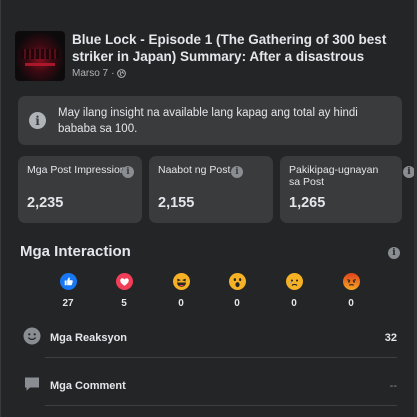  What do you see at coordinates (88, 386) in the screenshot?
I see `row-label: Mga Comment` at bounding box center [88, 386].